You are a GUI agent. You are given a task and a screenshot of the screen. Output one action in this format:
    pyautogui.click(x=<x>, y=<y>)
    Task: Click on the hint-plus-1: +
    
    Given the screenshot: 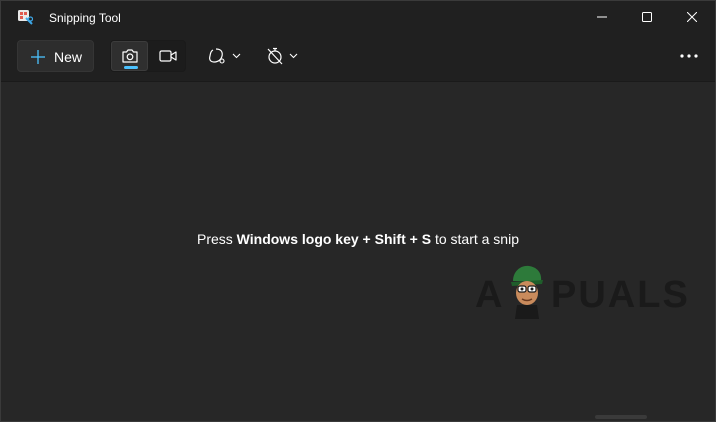 What is the action you would take?
    pyautogui.click(x=366, y=239)
    